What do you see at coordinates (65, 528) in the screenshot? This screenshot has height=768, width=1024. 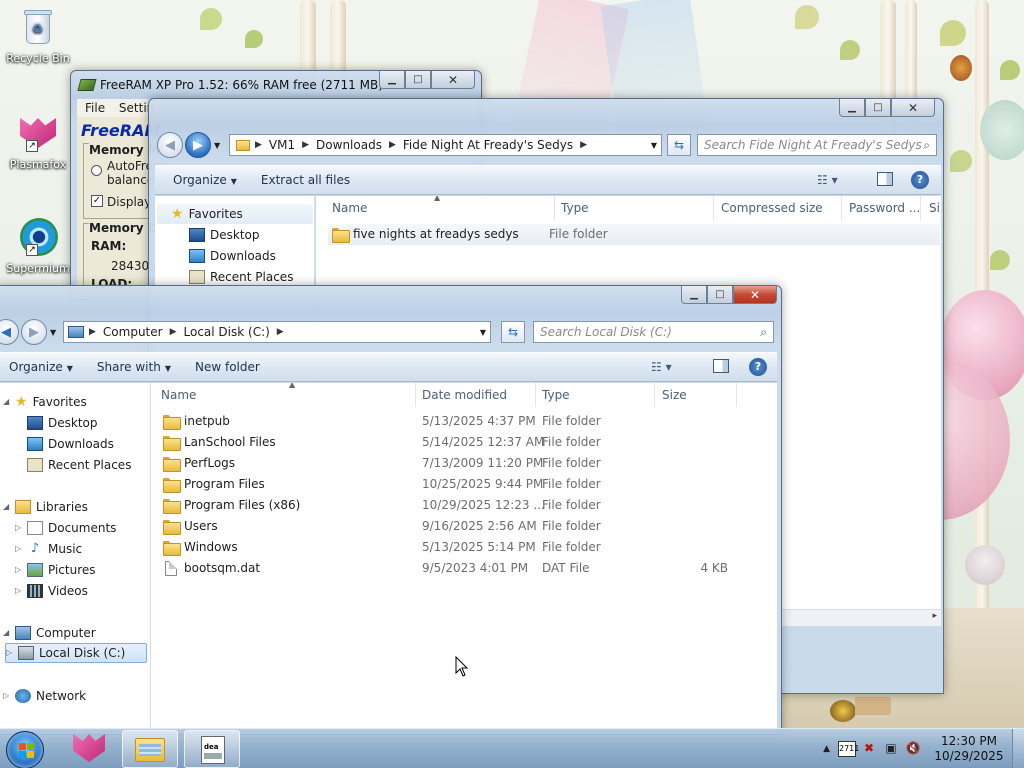 I see `nav-documents: ▷ Documents` at bounding box center [65, 528].